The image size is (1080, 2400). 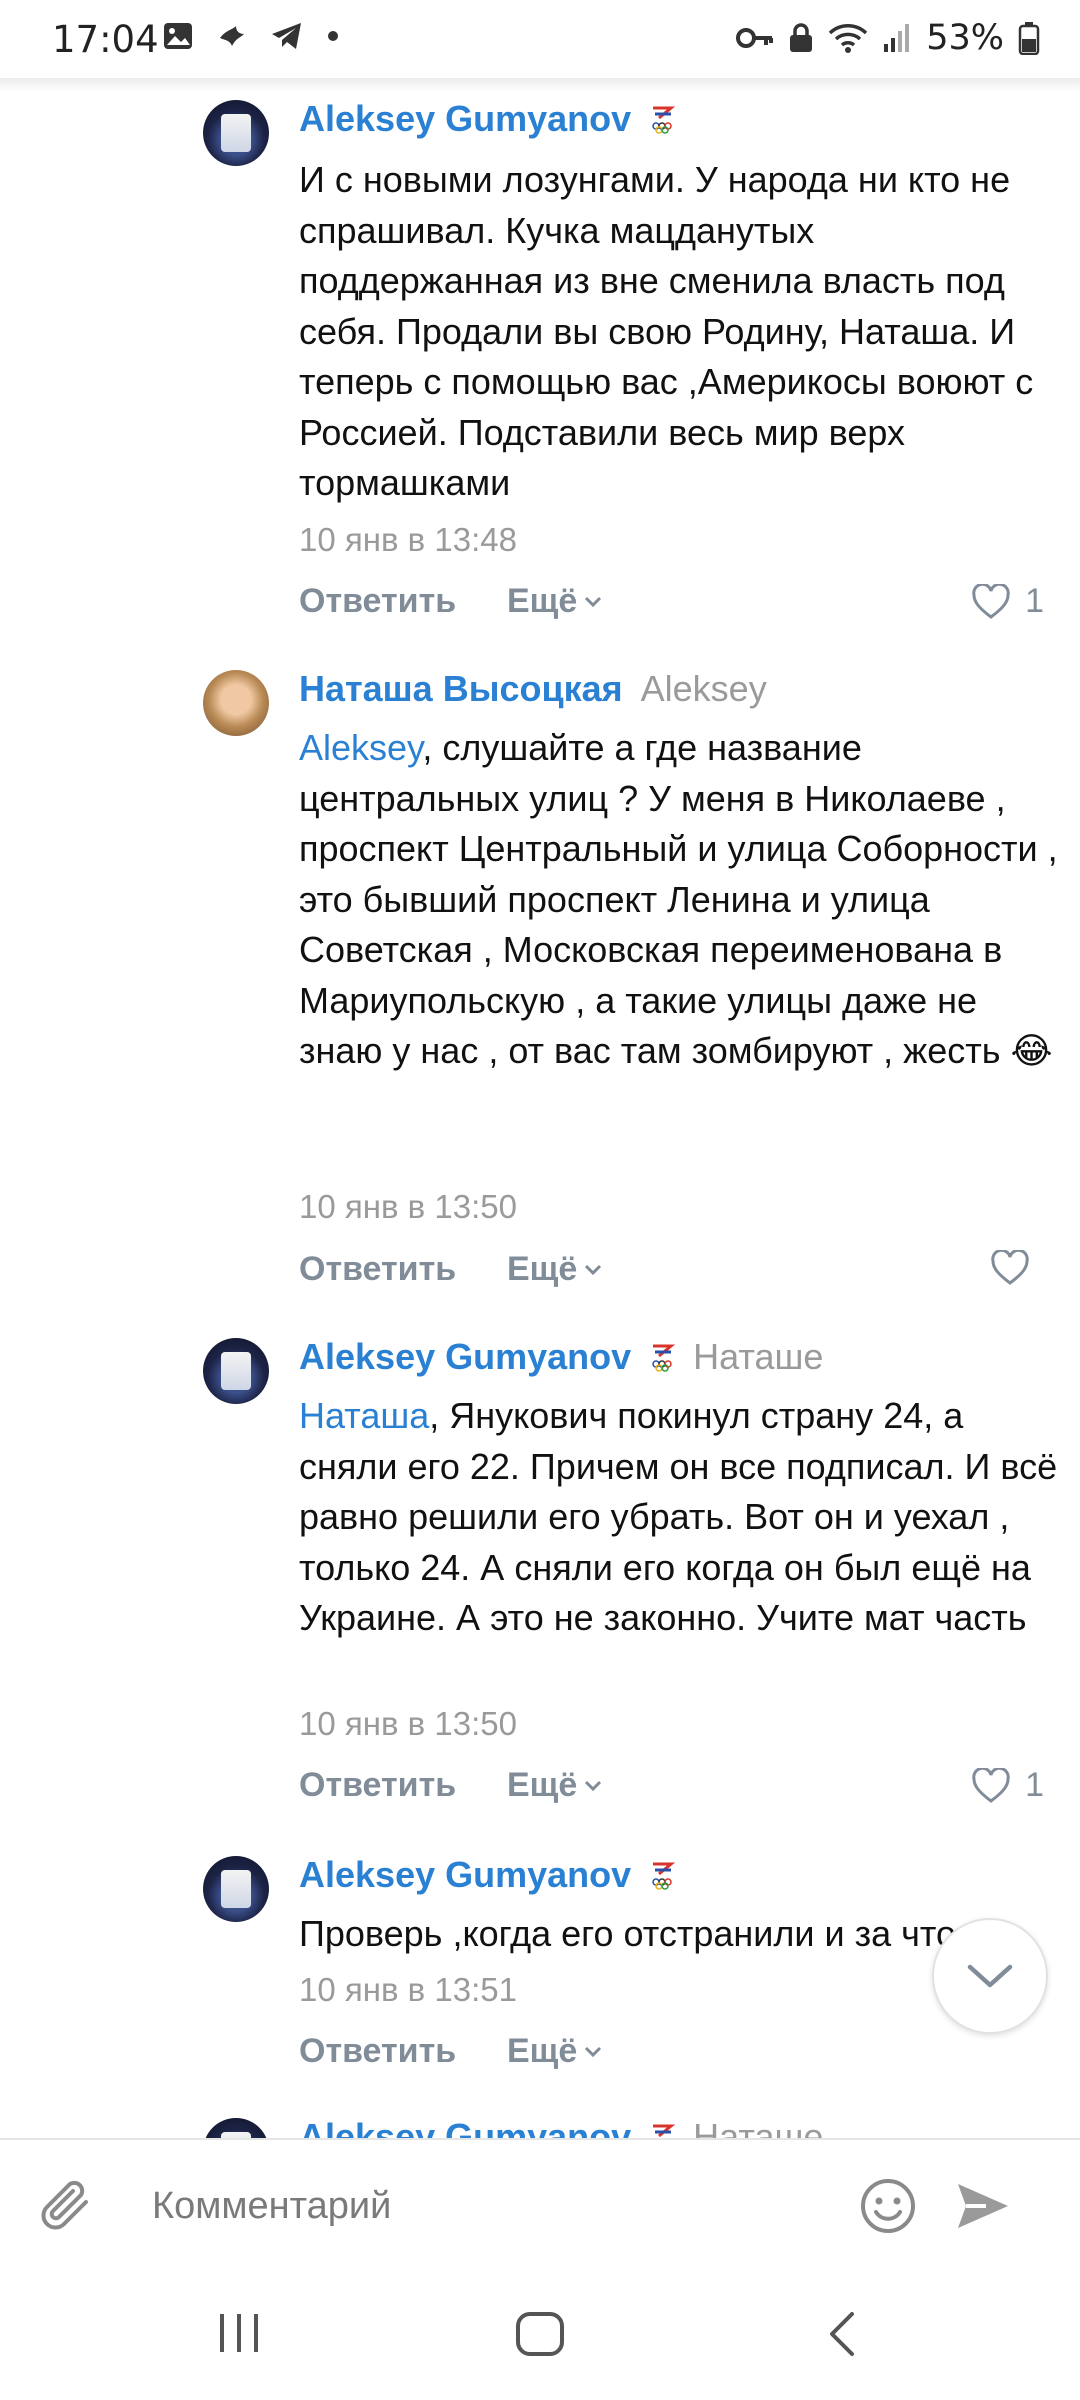 What do you see at coordinates (239, 2333) in the screenshot?
I see `recents-icon` at bounding box center [239, 2333].